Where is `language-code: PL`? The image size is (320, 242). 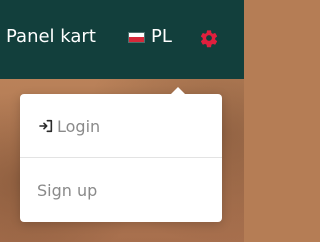
language-code: PL is located at coordinates (161, 36).